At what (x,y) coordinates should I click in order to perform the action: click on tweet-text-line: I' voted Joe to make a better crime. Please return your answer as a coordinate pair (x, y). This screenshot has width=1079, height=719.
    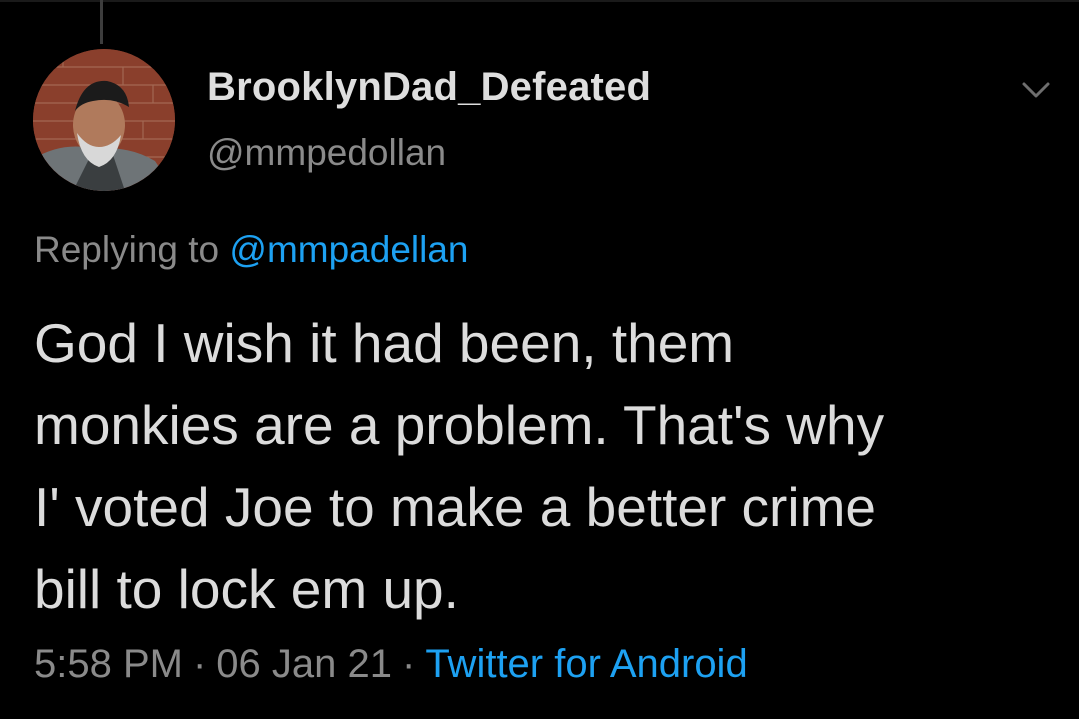
    Looking at the image, I should click on (455, 507).